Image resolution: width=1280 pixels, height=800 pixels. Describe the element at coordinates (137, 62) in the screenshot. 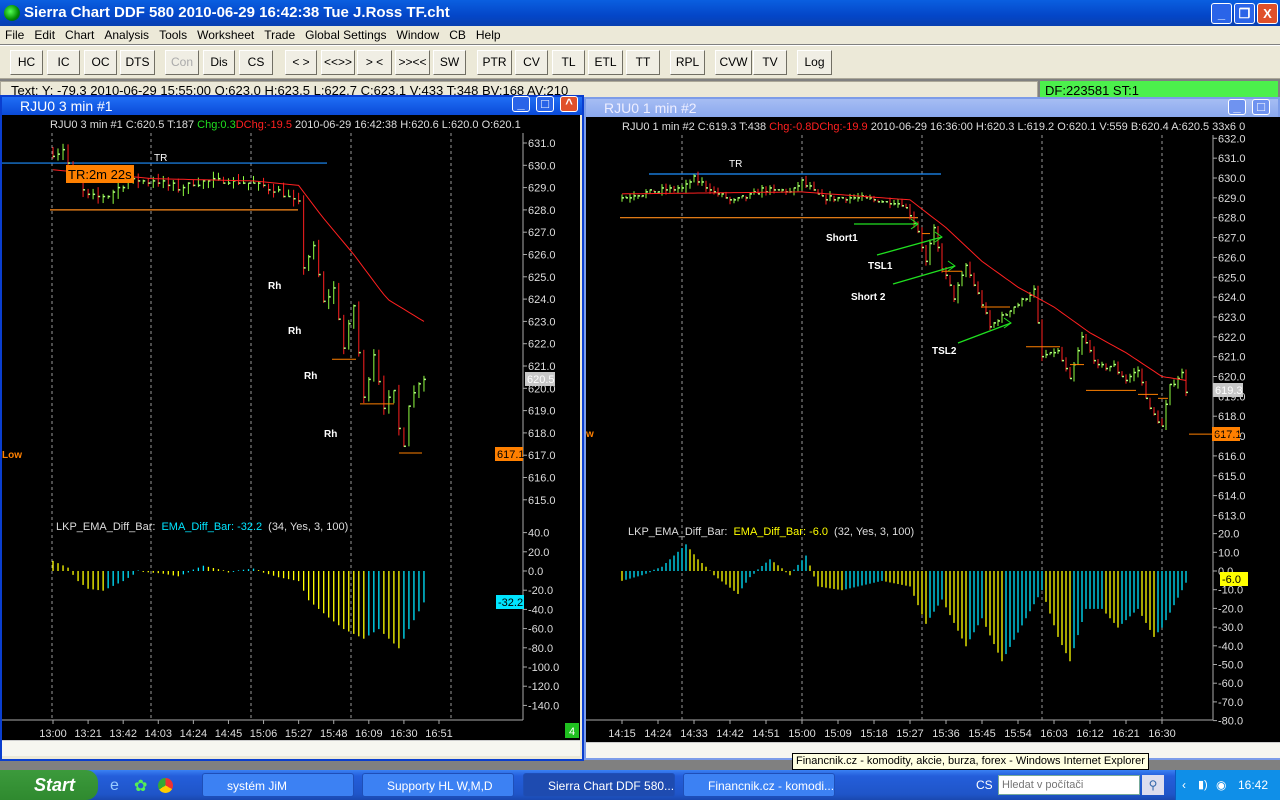

I see `toolbar-button-3: DTS` at that location.